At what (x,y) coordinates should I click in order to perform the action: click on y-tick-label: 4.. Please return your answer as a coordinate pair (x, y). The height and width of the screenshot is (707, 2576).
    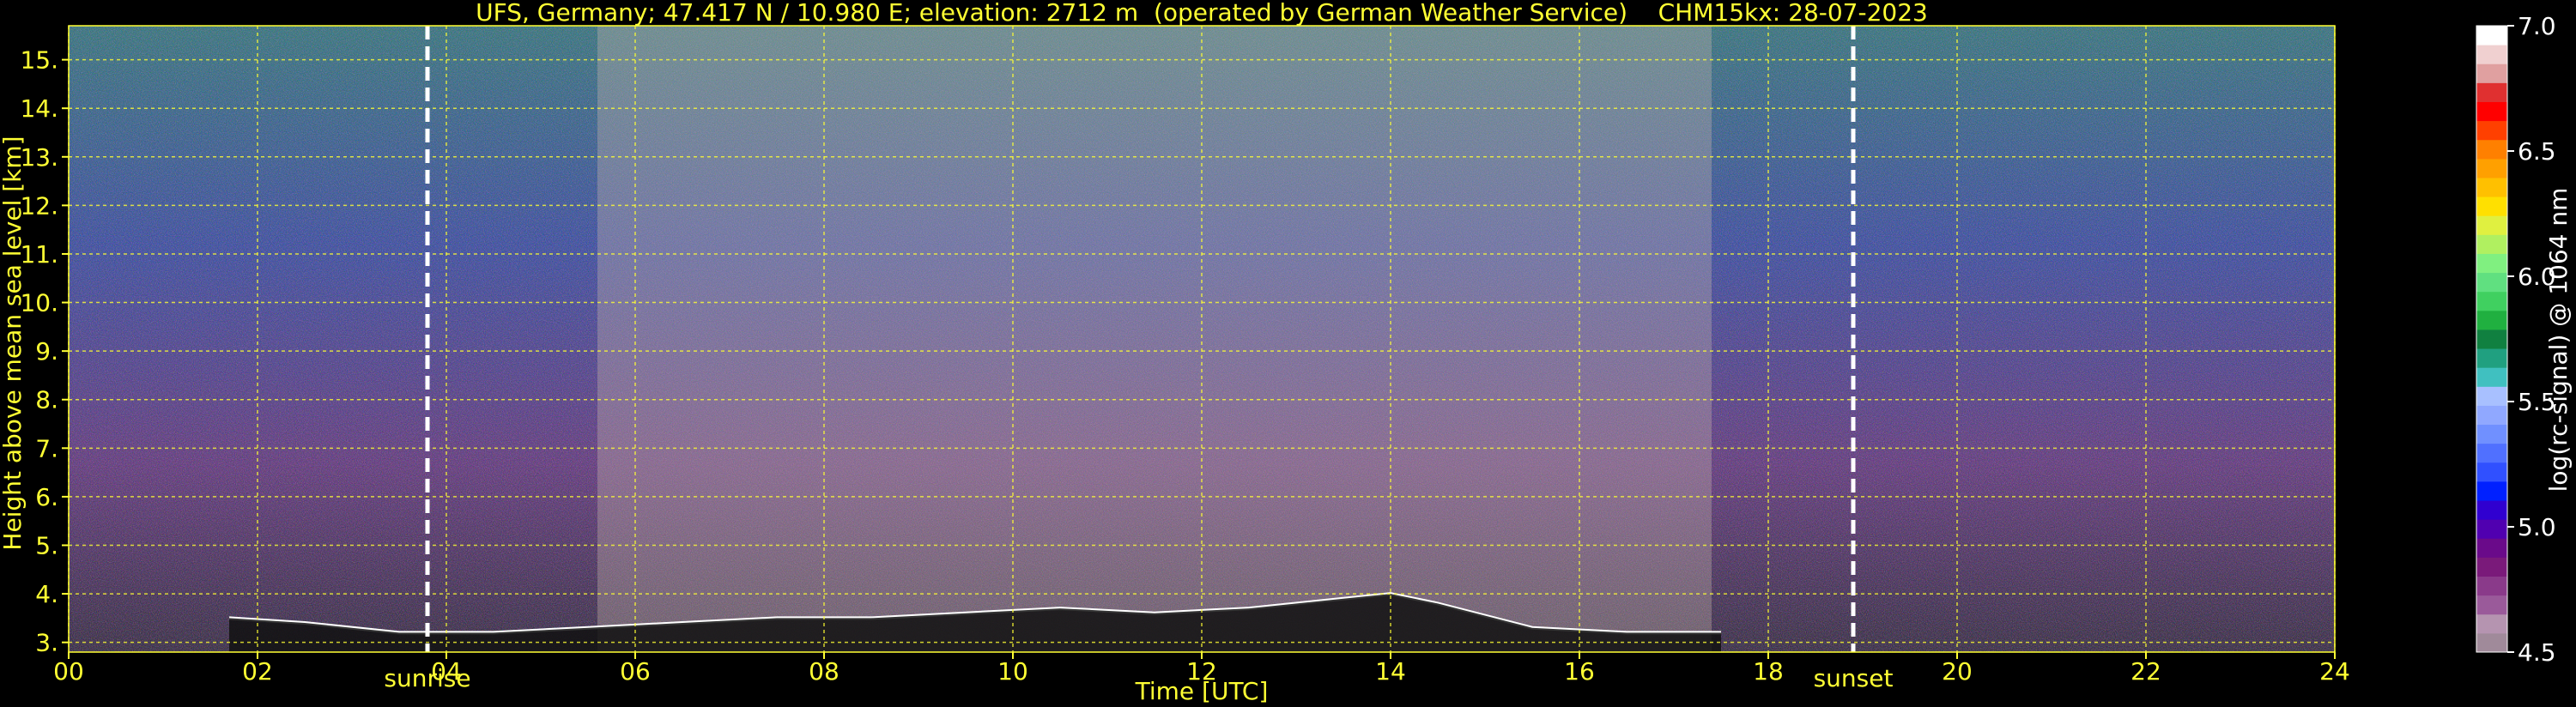
    Looking at the image, I should click on (46, 594).